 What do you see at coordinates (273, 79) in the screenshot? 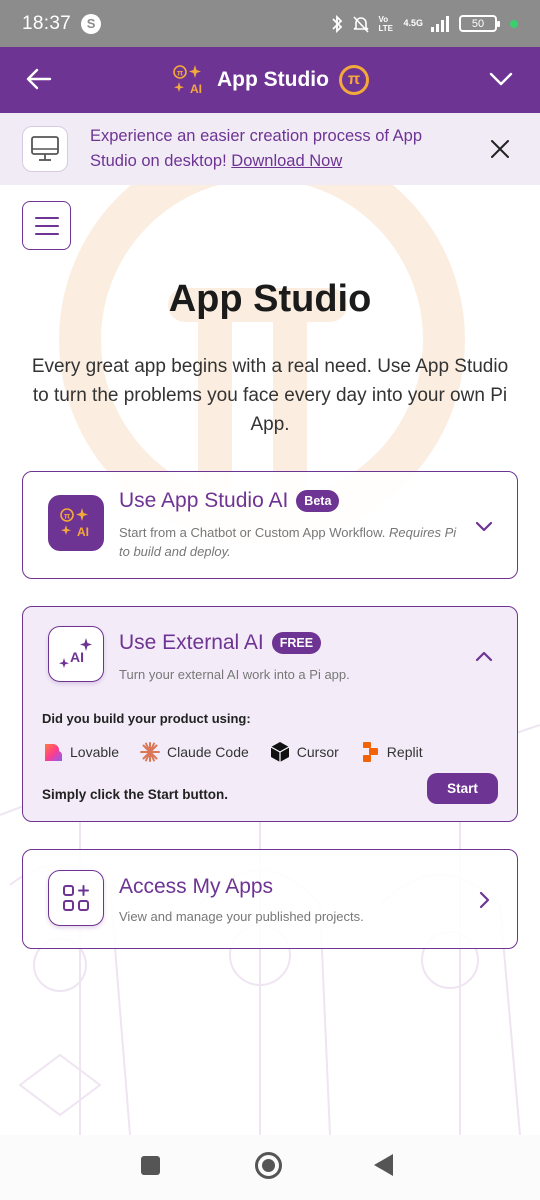
I see `app-bar-title: App Studio` at bounding box center [273, 79].